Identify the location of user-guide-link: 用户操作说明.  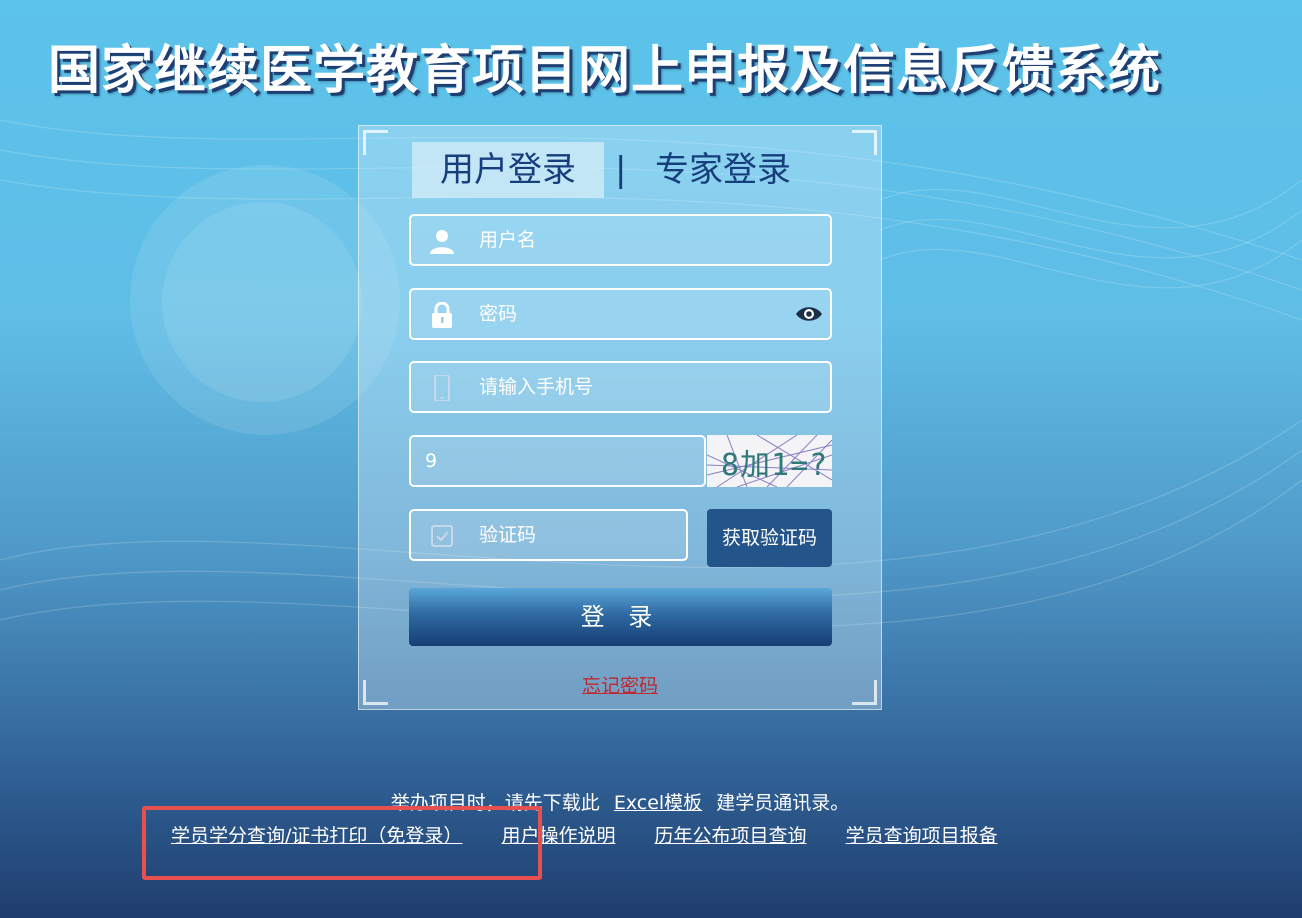
(558, 836).